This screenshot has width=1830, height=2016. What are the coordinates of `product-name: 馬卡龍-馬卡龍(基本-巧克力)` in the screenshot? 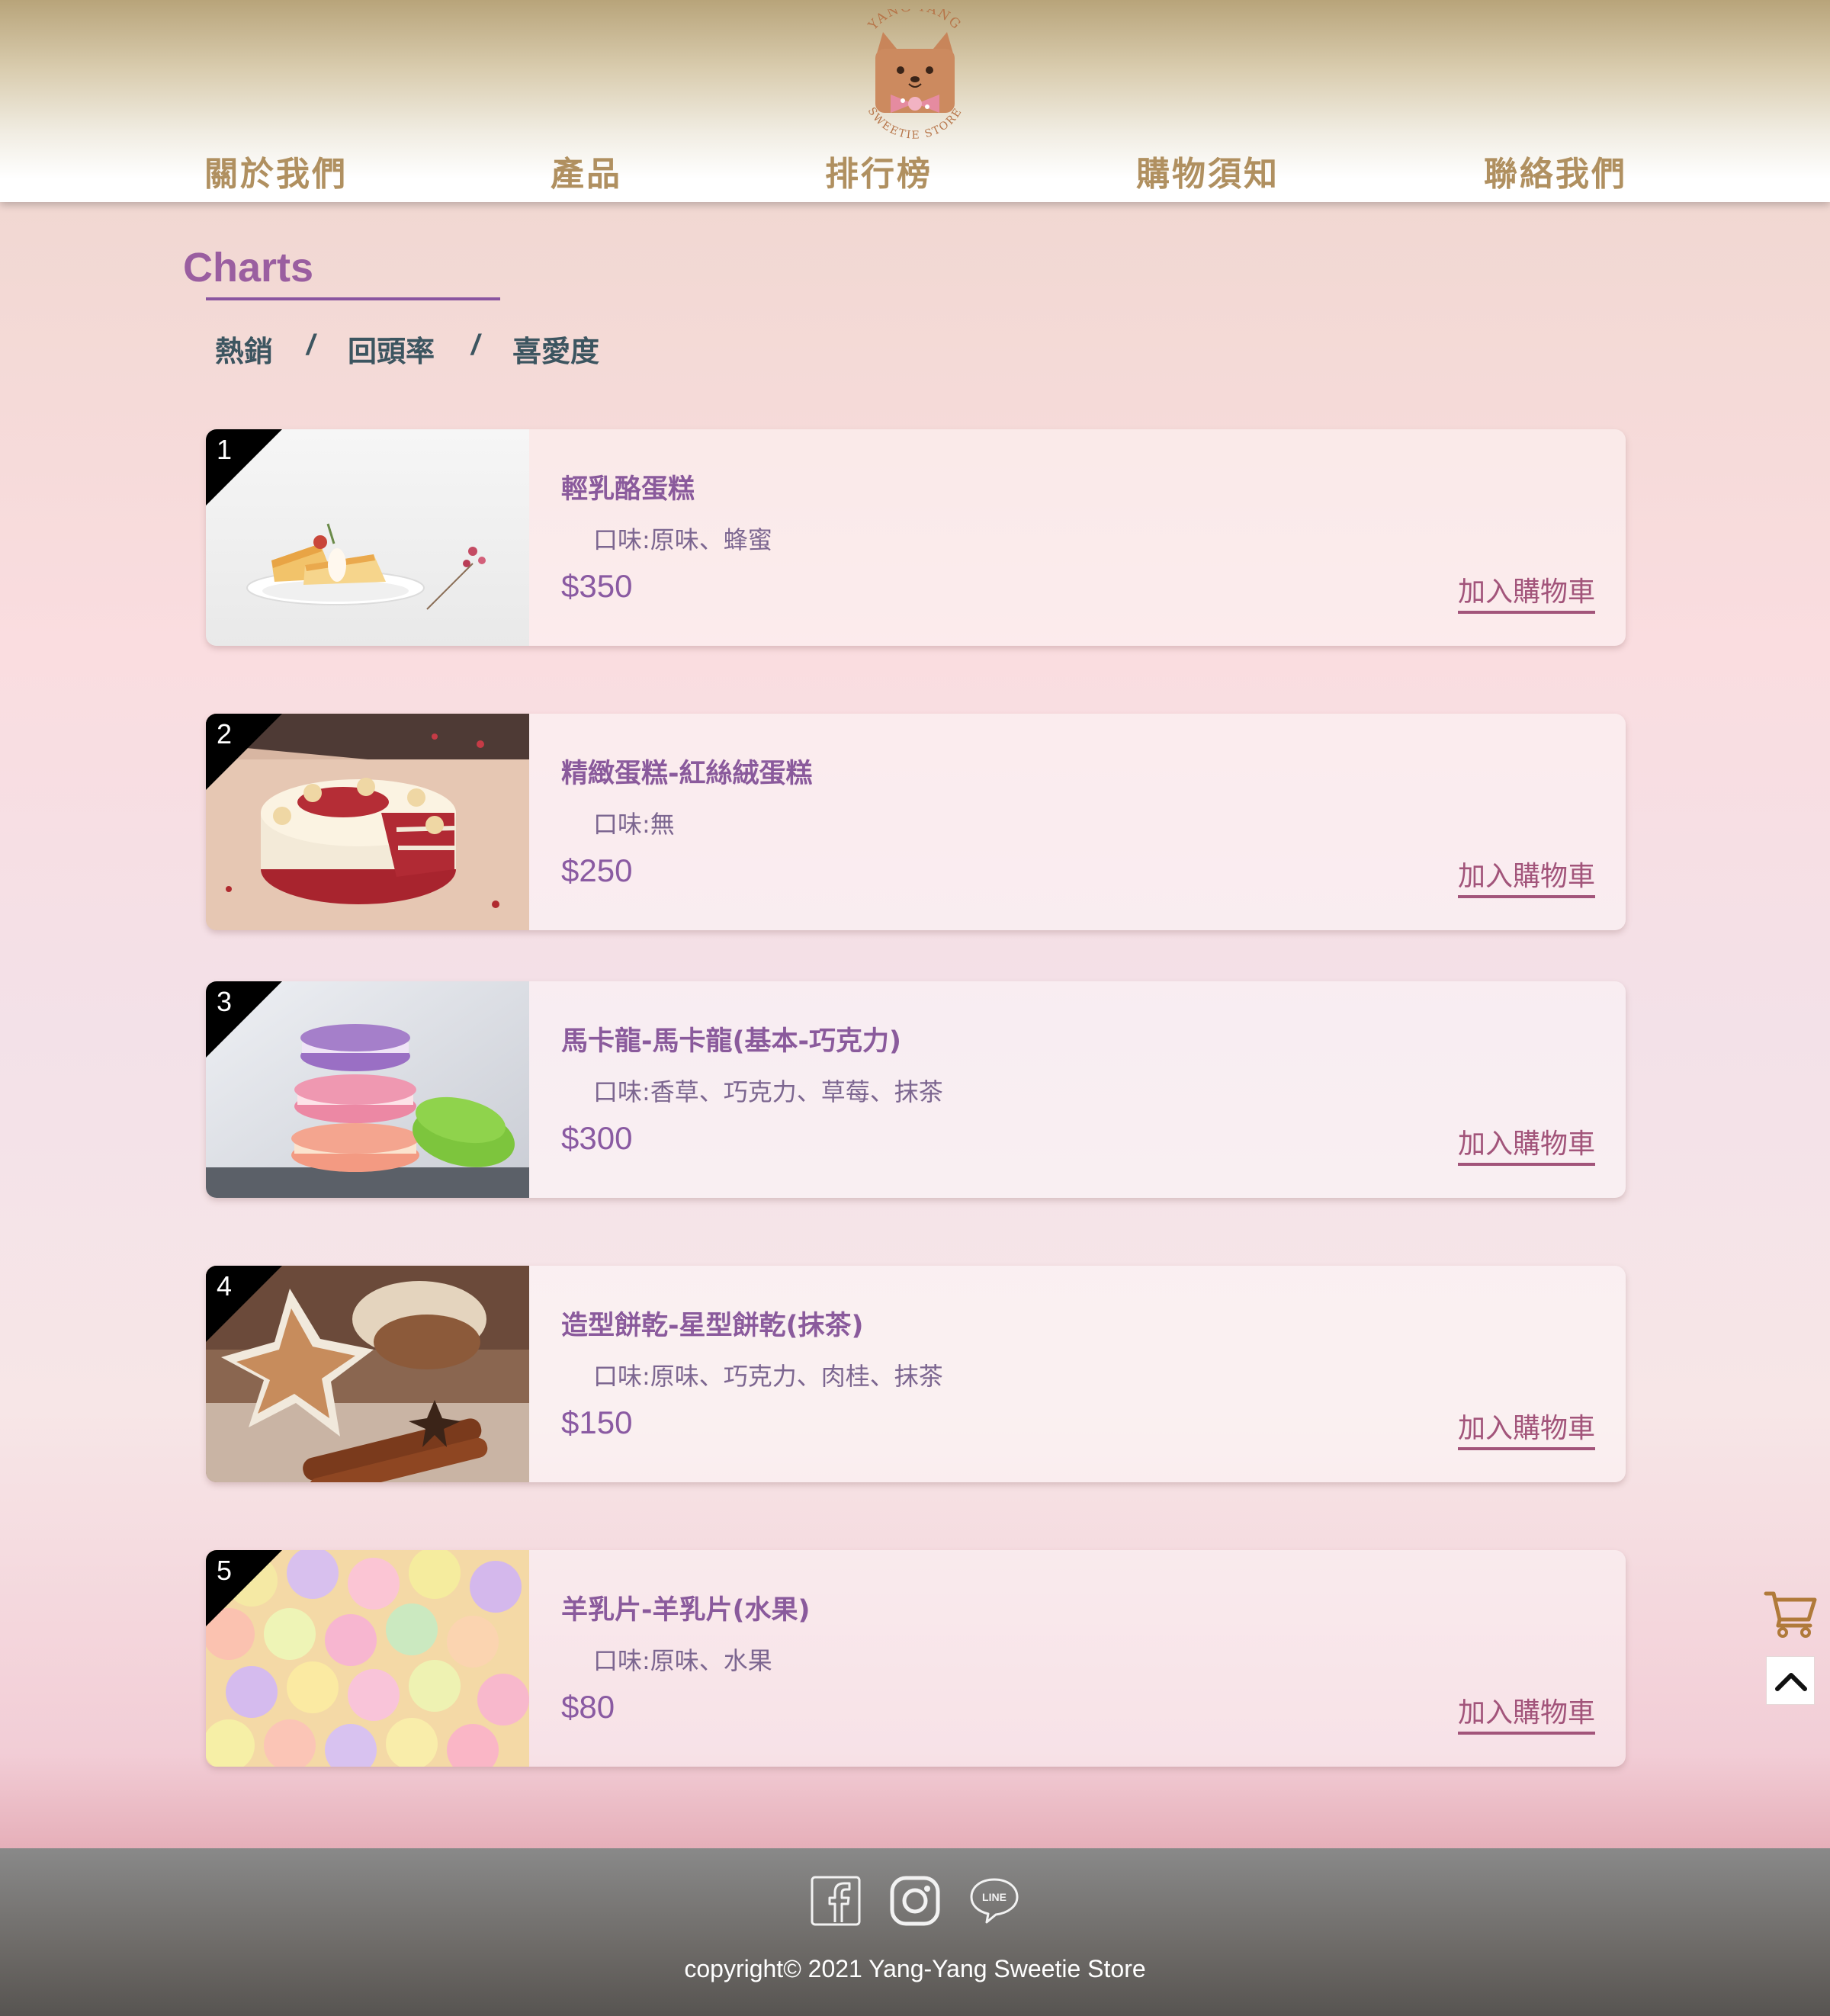 It's located at (731, 1038).